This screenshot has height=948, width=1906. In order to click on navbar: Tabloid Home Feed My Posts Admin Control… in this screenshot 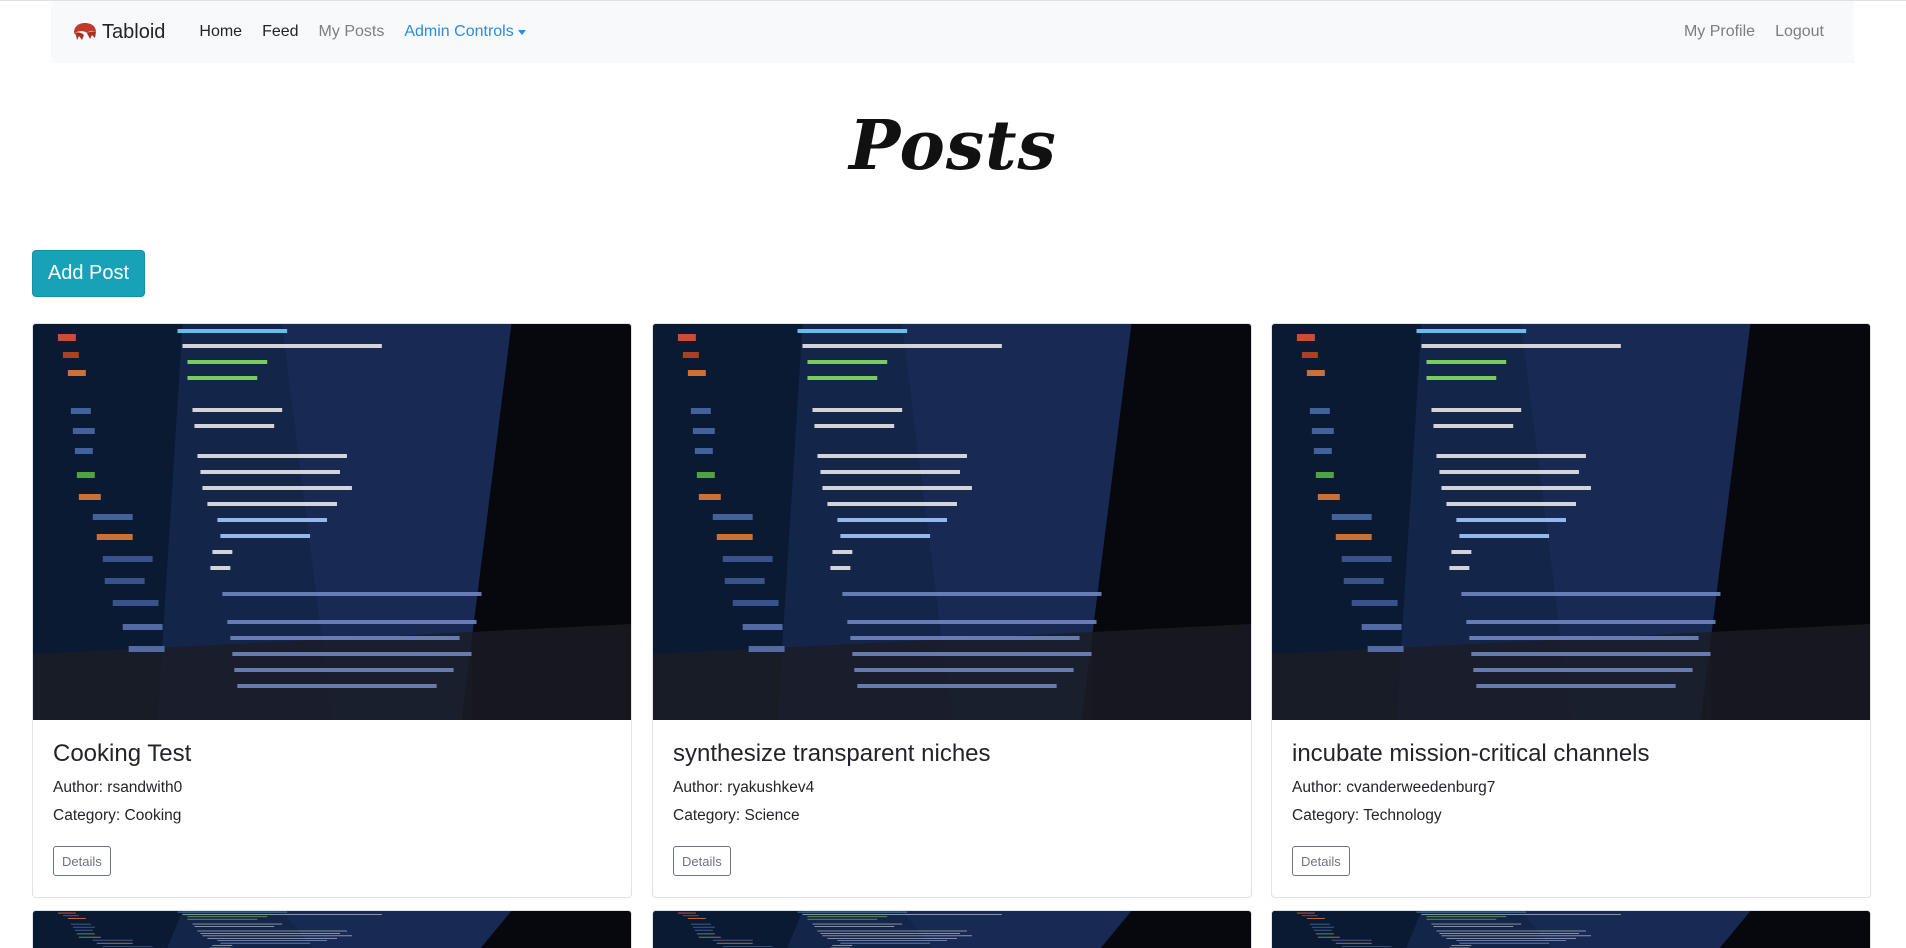, I will do `click(952, 32)`.